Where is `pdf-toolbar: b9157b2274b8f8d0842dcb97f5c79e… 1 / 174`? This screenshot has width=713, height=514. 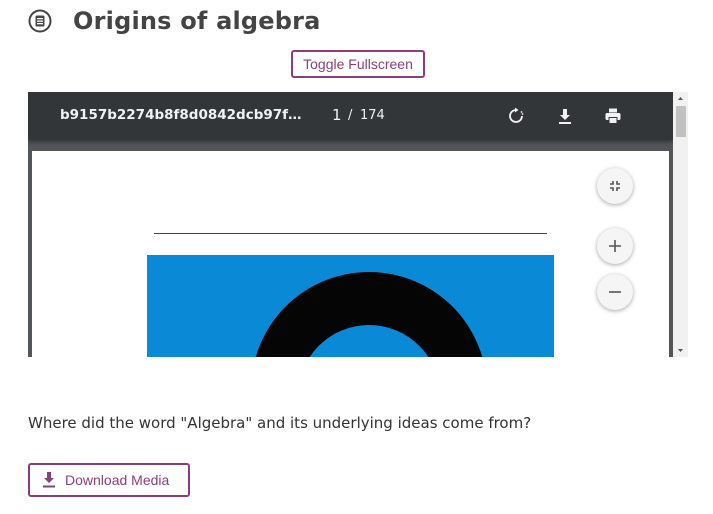
pdf-toolbar: b9157b2274b8f8d0842dcb97f5c79e… 1 / 174 is located at coordinates (350, 116).